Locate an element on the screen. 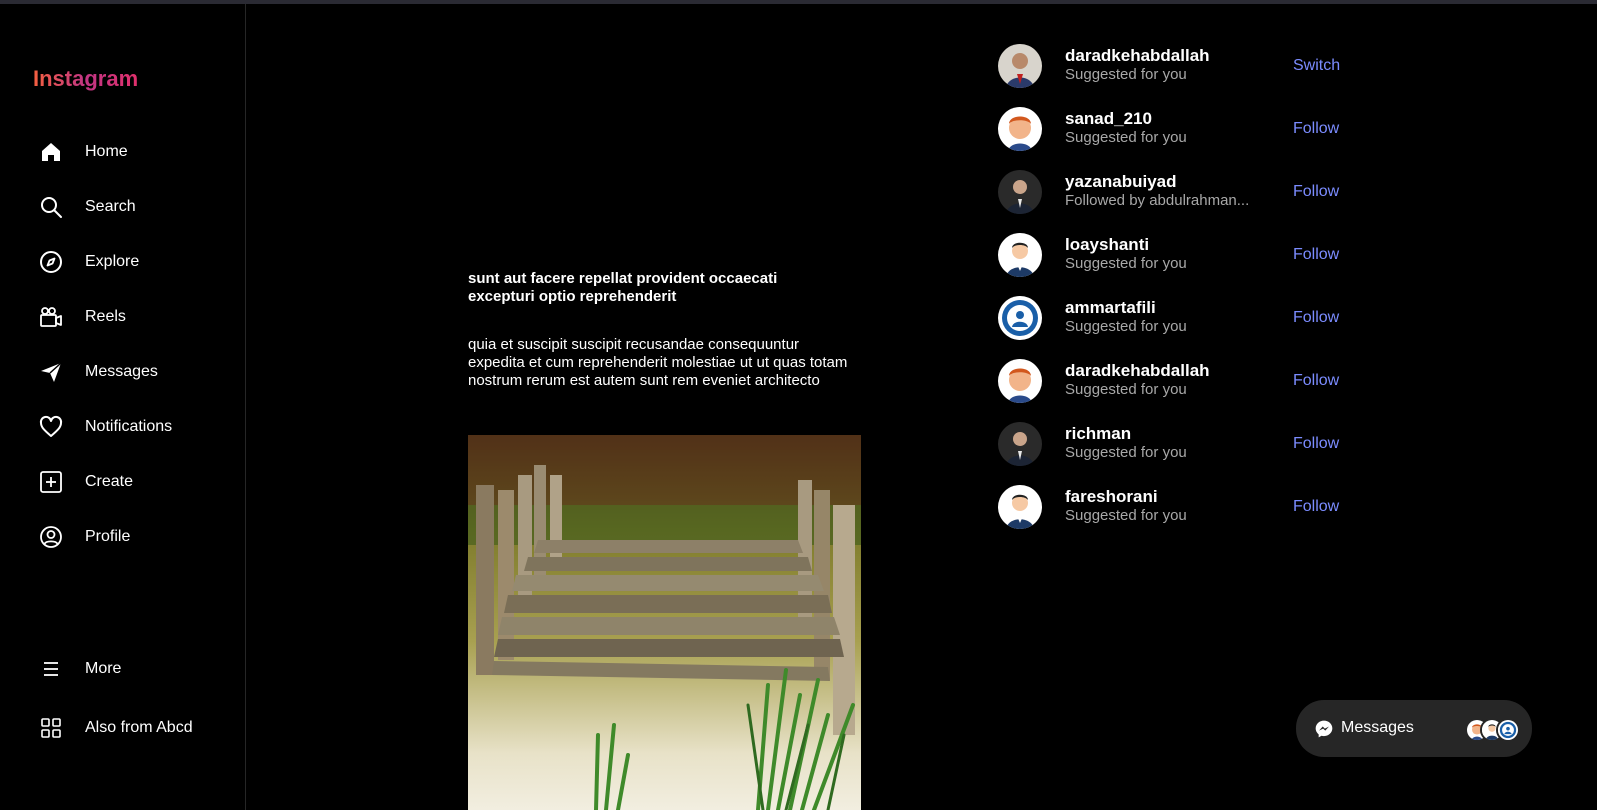  compass-icon is located at coordinates (51, 262).